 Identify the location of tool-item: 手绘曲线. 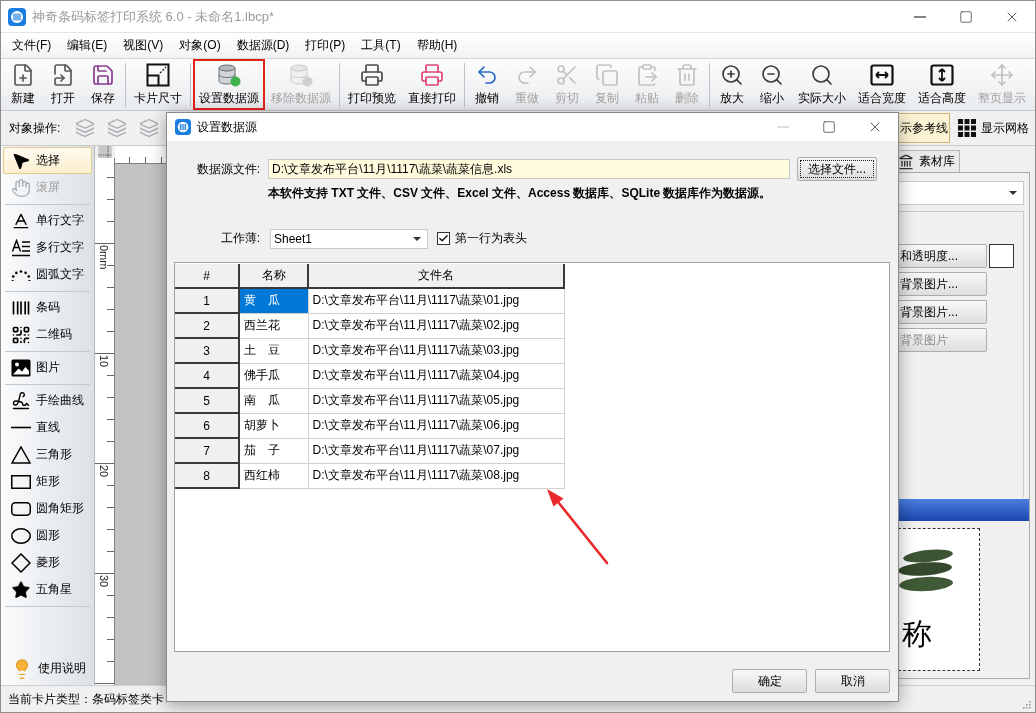
(47, 400).